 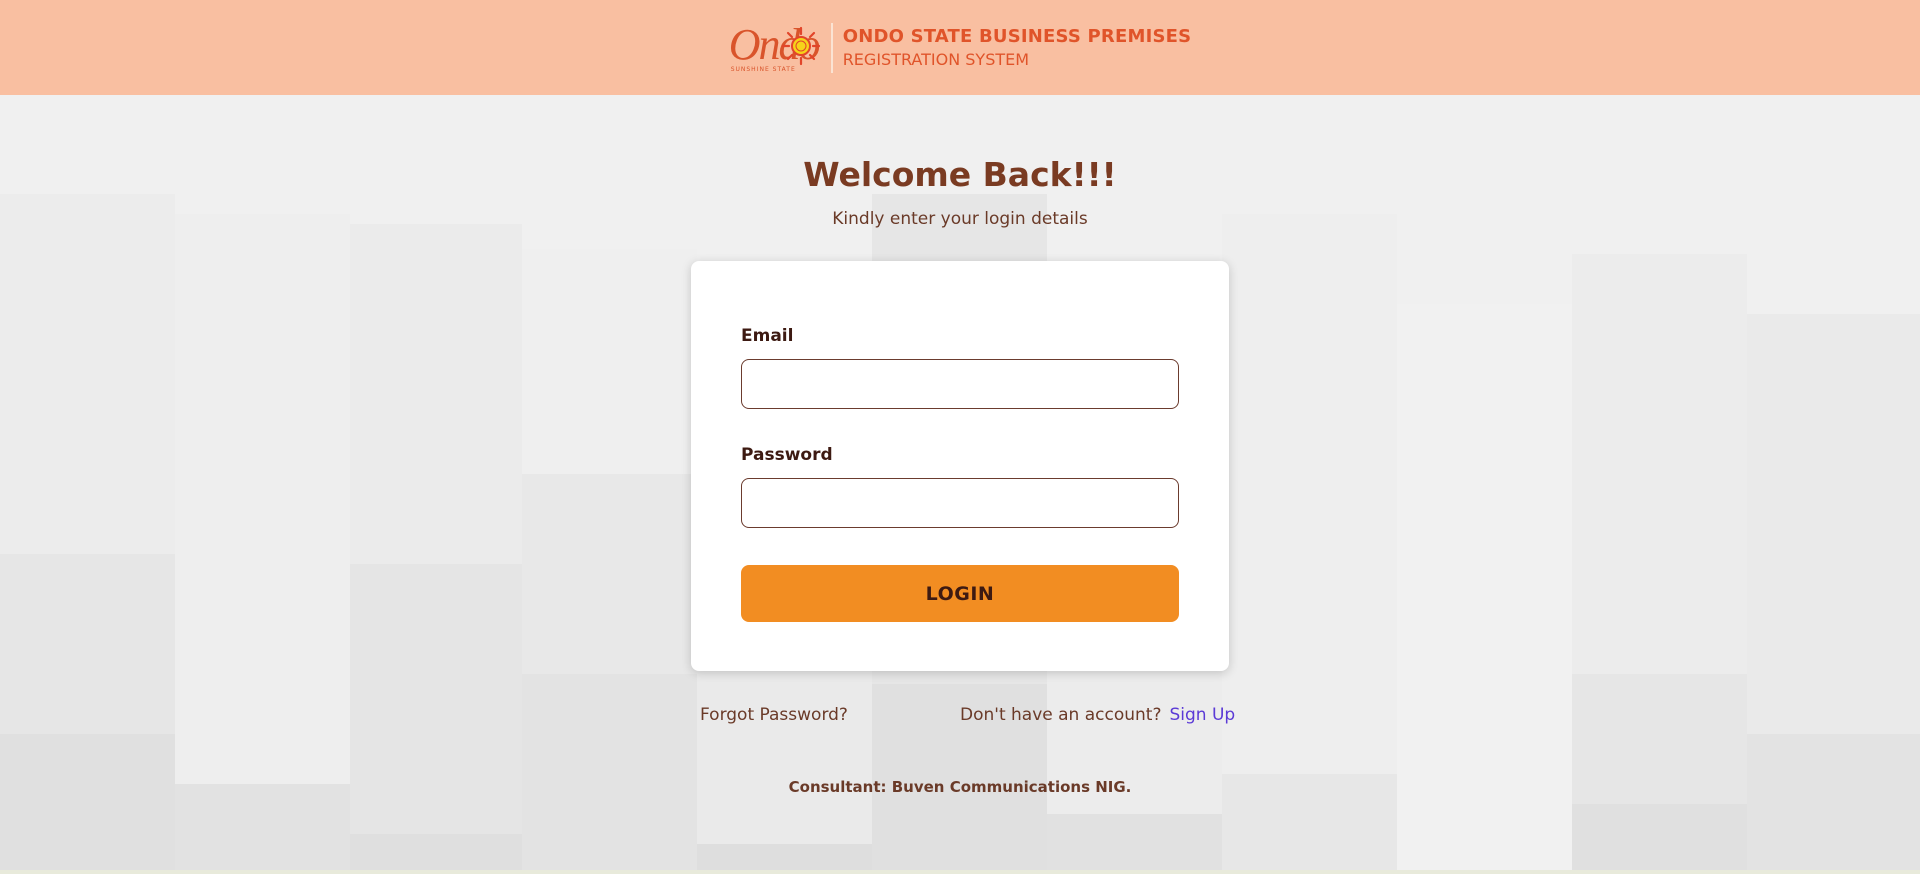 What do you see at coordinates (831, 47) in the screenshot?
I see `brand-divider` at bounding box center [831, 47].